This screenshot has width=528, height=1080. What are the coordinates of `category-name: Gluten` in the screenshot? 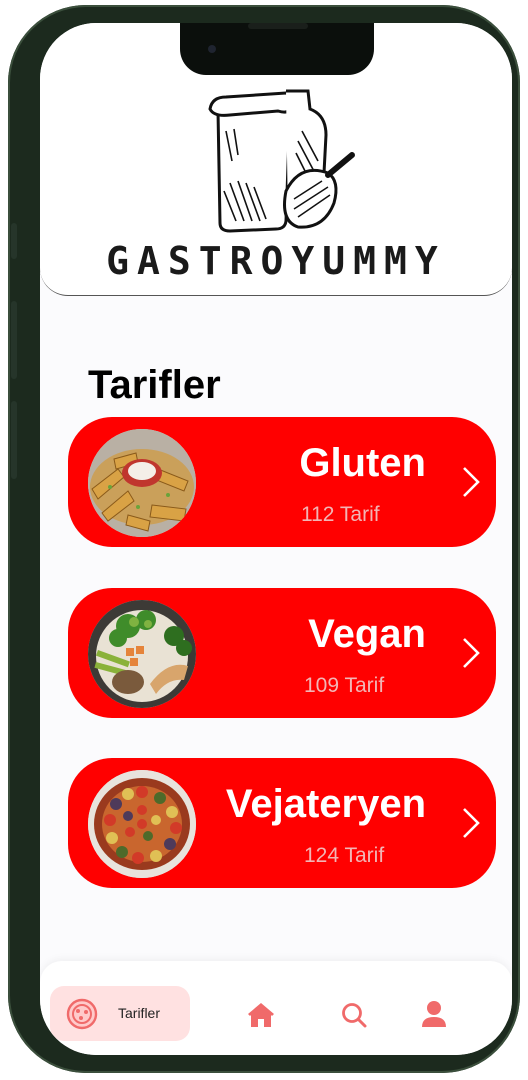 It's located at (362, 463).